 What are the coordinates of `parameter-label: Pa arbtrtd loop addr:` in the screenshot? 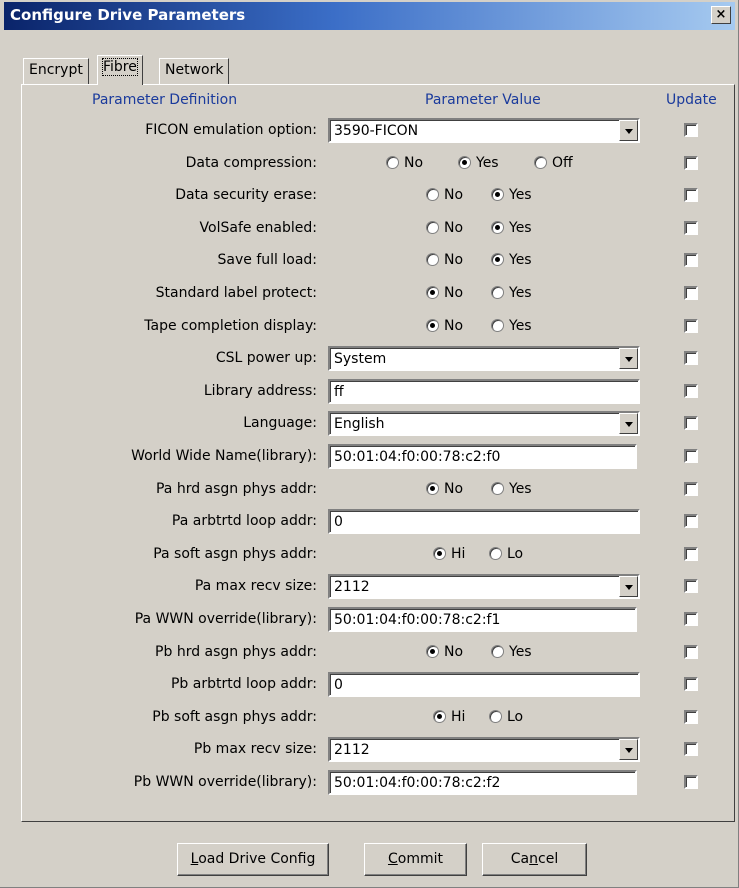 It's located at (244, 521).